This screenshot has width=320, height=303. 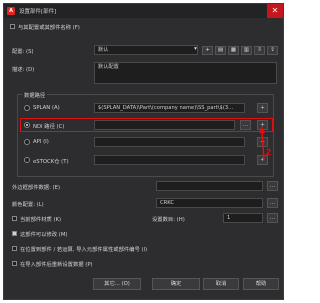 I want to click on radio-splan, so click(x=27, y=108).